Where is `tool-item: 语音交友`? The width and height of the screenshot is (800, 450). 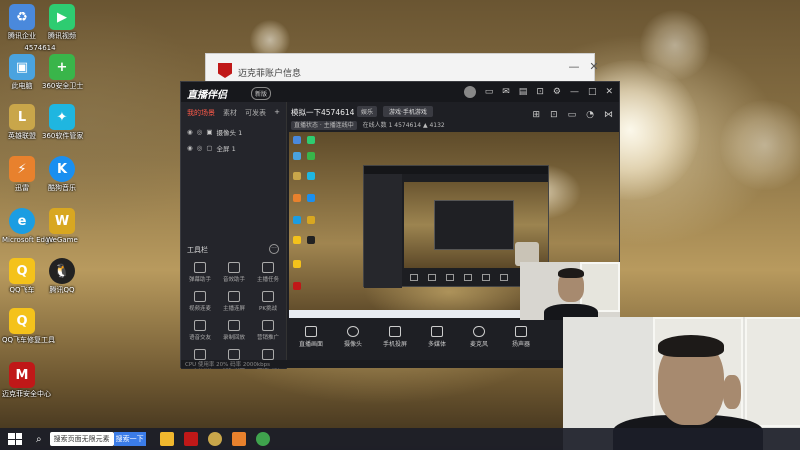 tool-item: 语音交友 is located at coordinates (200, 330).